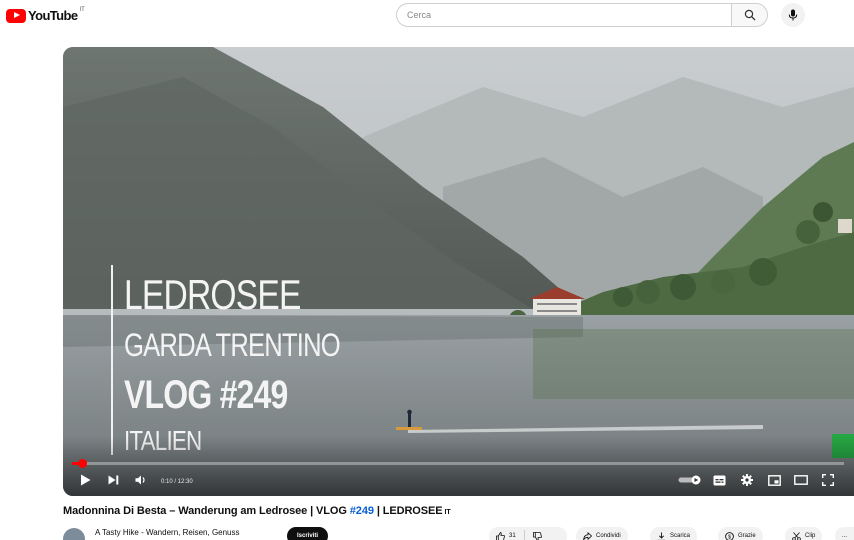 The width and height of the screenshot is (854, 540). Describe the element at coordinates (608, 536) in the screenshot. I see `share-label: Condividi` at that location.